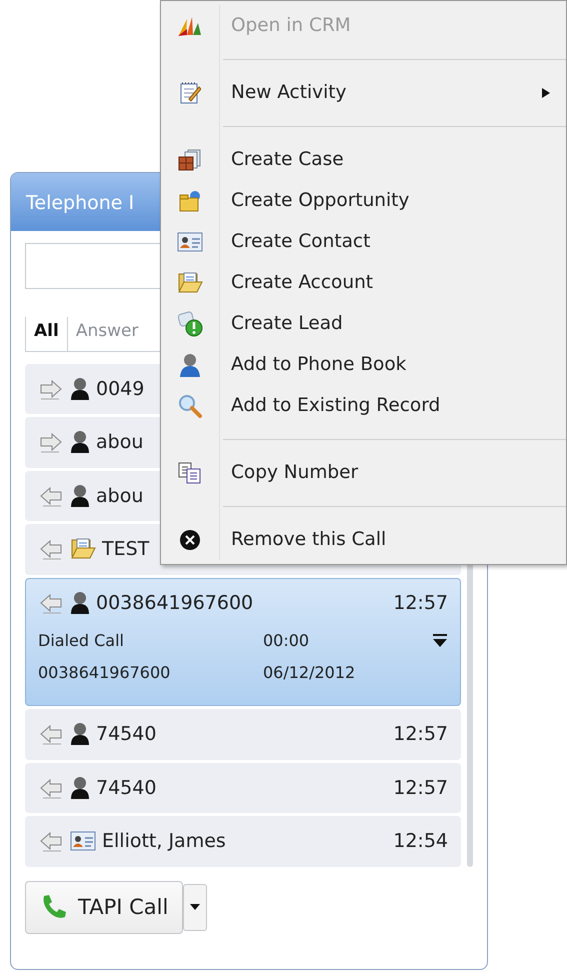 This screenshot has width=567, height=977. I want to click on menu-item: Remove this Call, so click(363, 539).